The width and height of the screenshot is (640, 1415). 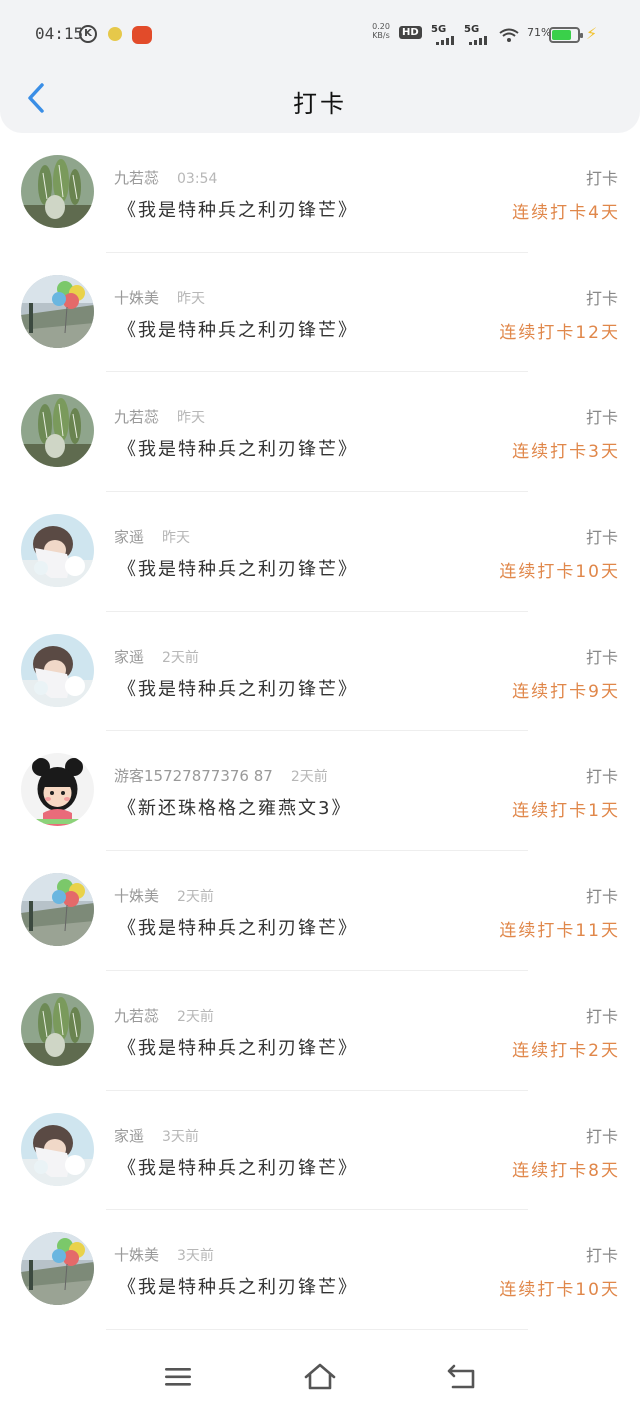 I want to click on network-speed-value: 0.20, so click(x=381, y=26).